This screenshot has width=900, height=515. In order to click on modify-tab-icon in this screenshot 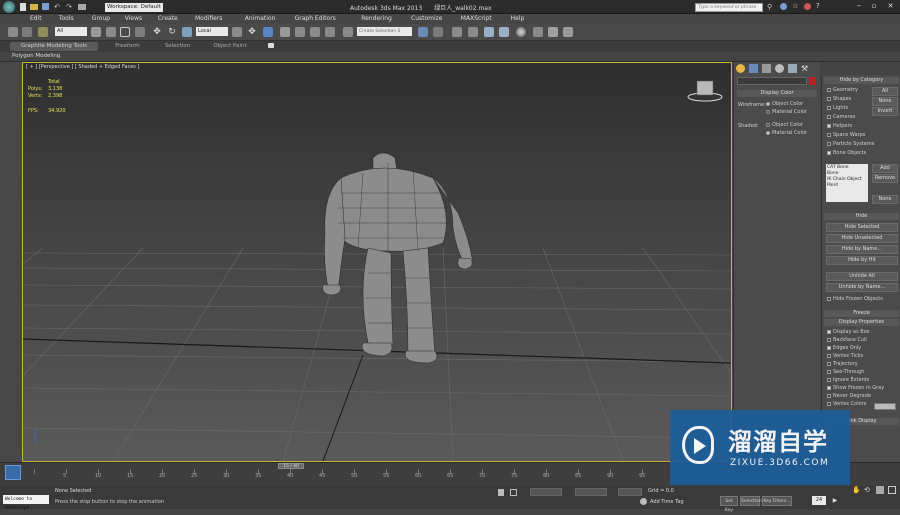, I will do `click(753, 68)`.